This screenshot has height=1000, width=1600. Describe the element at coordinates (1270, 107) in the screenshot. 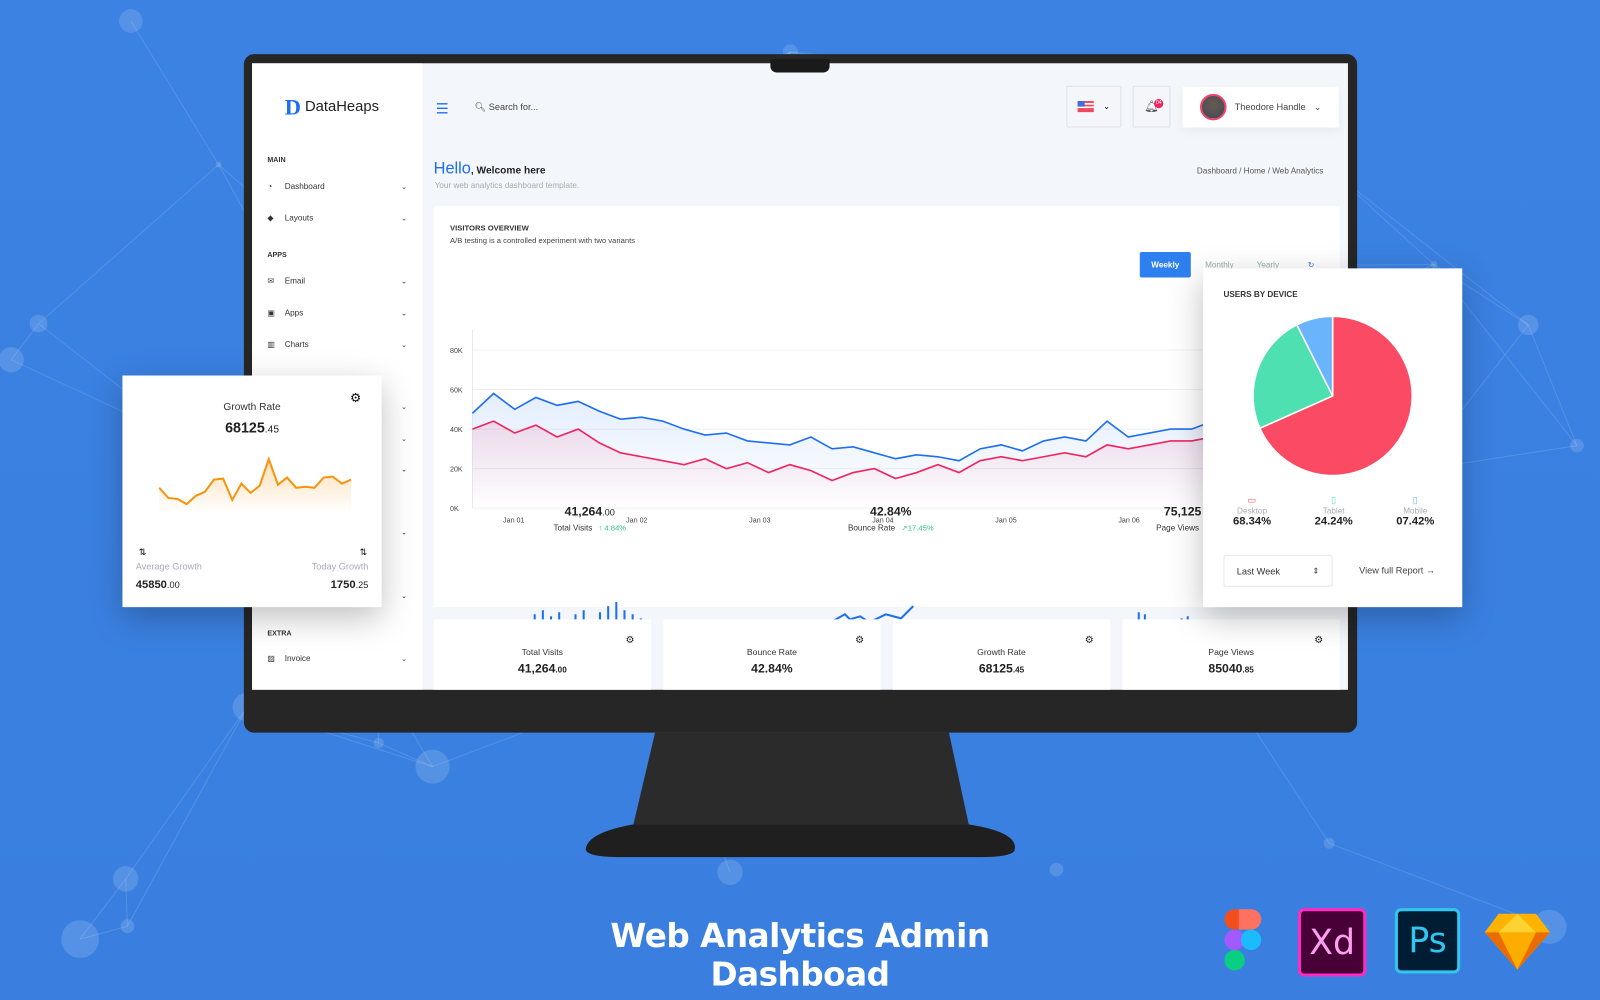

I see `user-name: Theodore Handle` at that location.